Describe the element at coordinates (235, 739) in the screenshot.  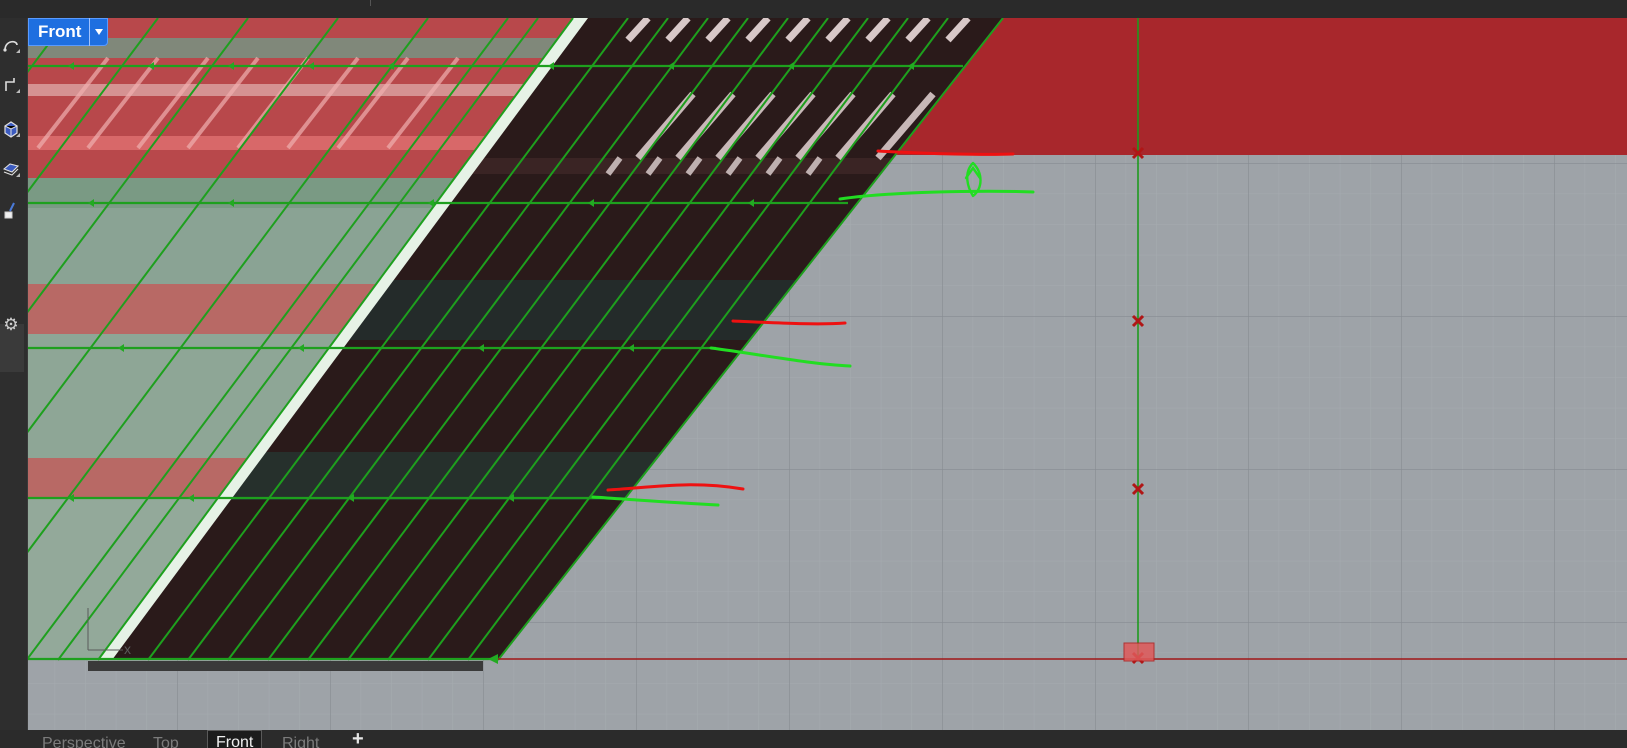
I see `tab-front: Front` at that location.